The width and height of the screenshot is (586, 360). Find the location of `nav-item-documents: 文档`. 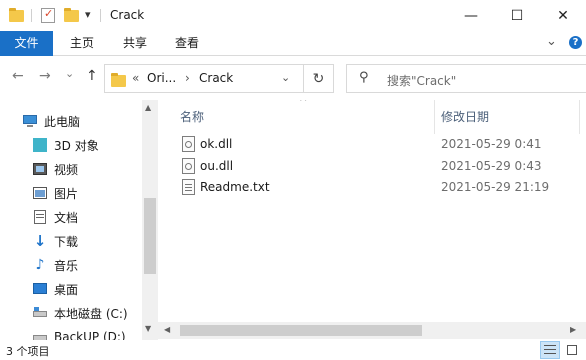

nav-item-documents: 文档 is located at coordinates (95, 217).